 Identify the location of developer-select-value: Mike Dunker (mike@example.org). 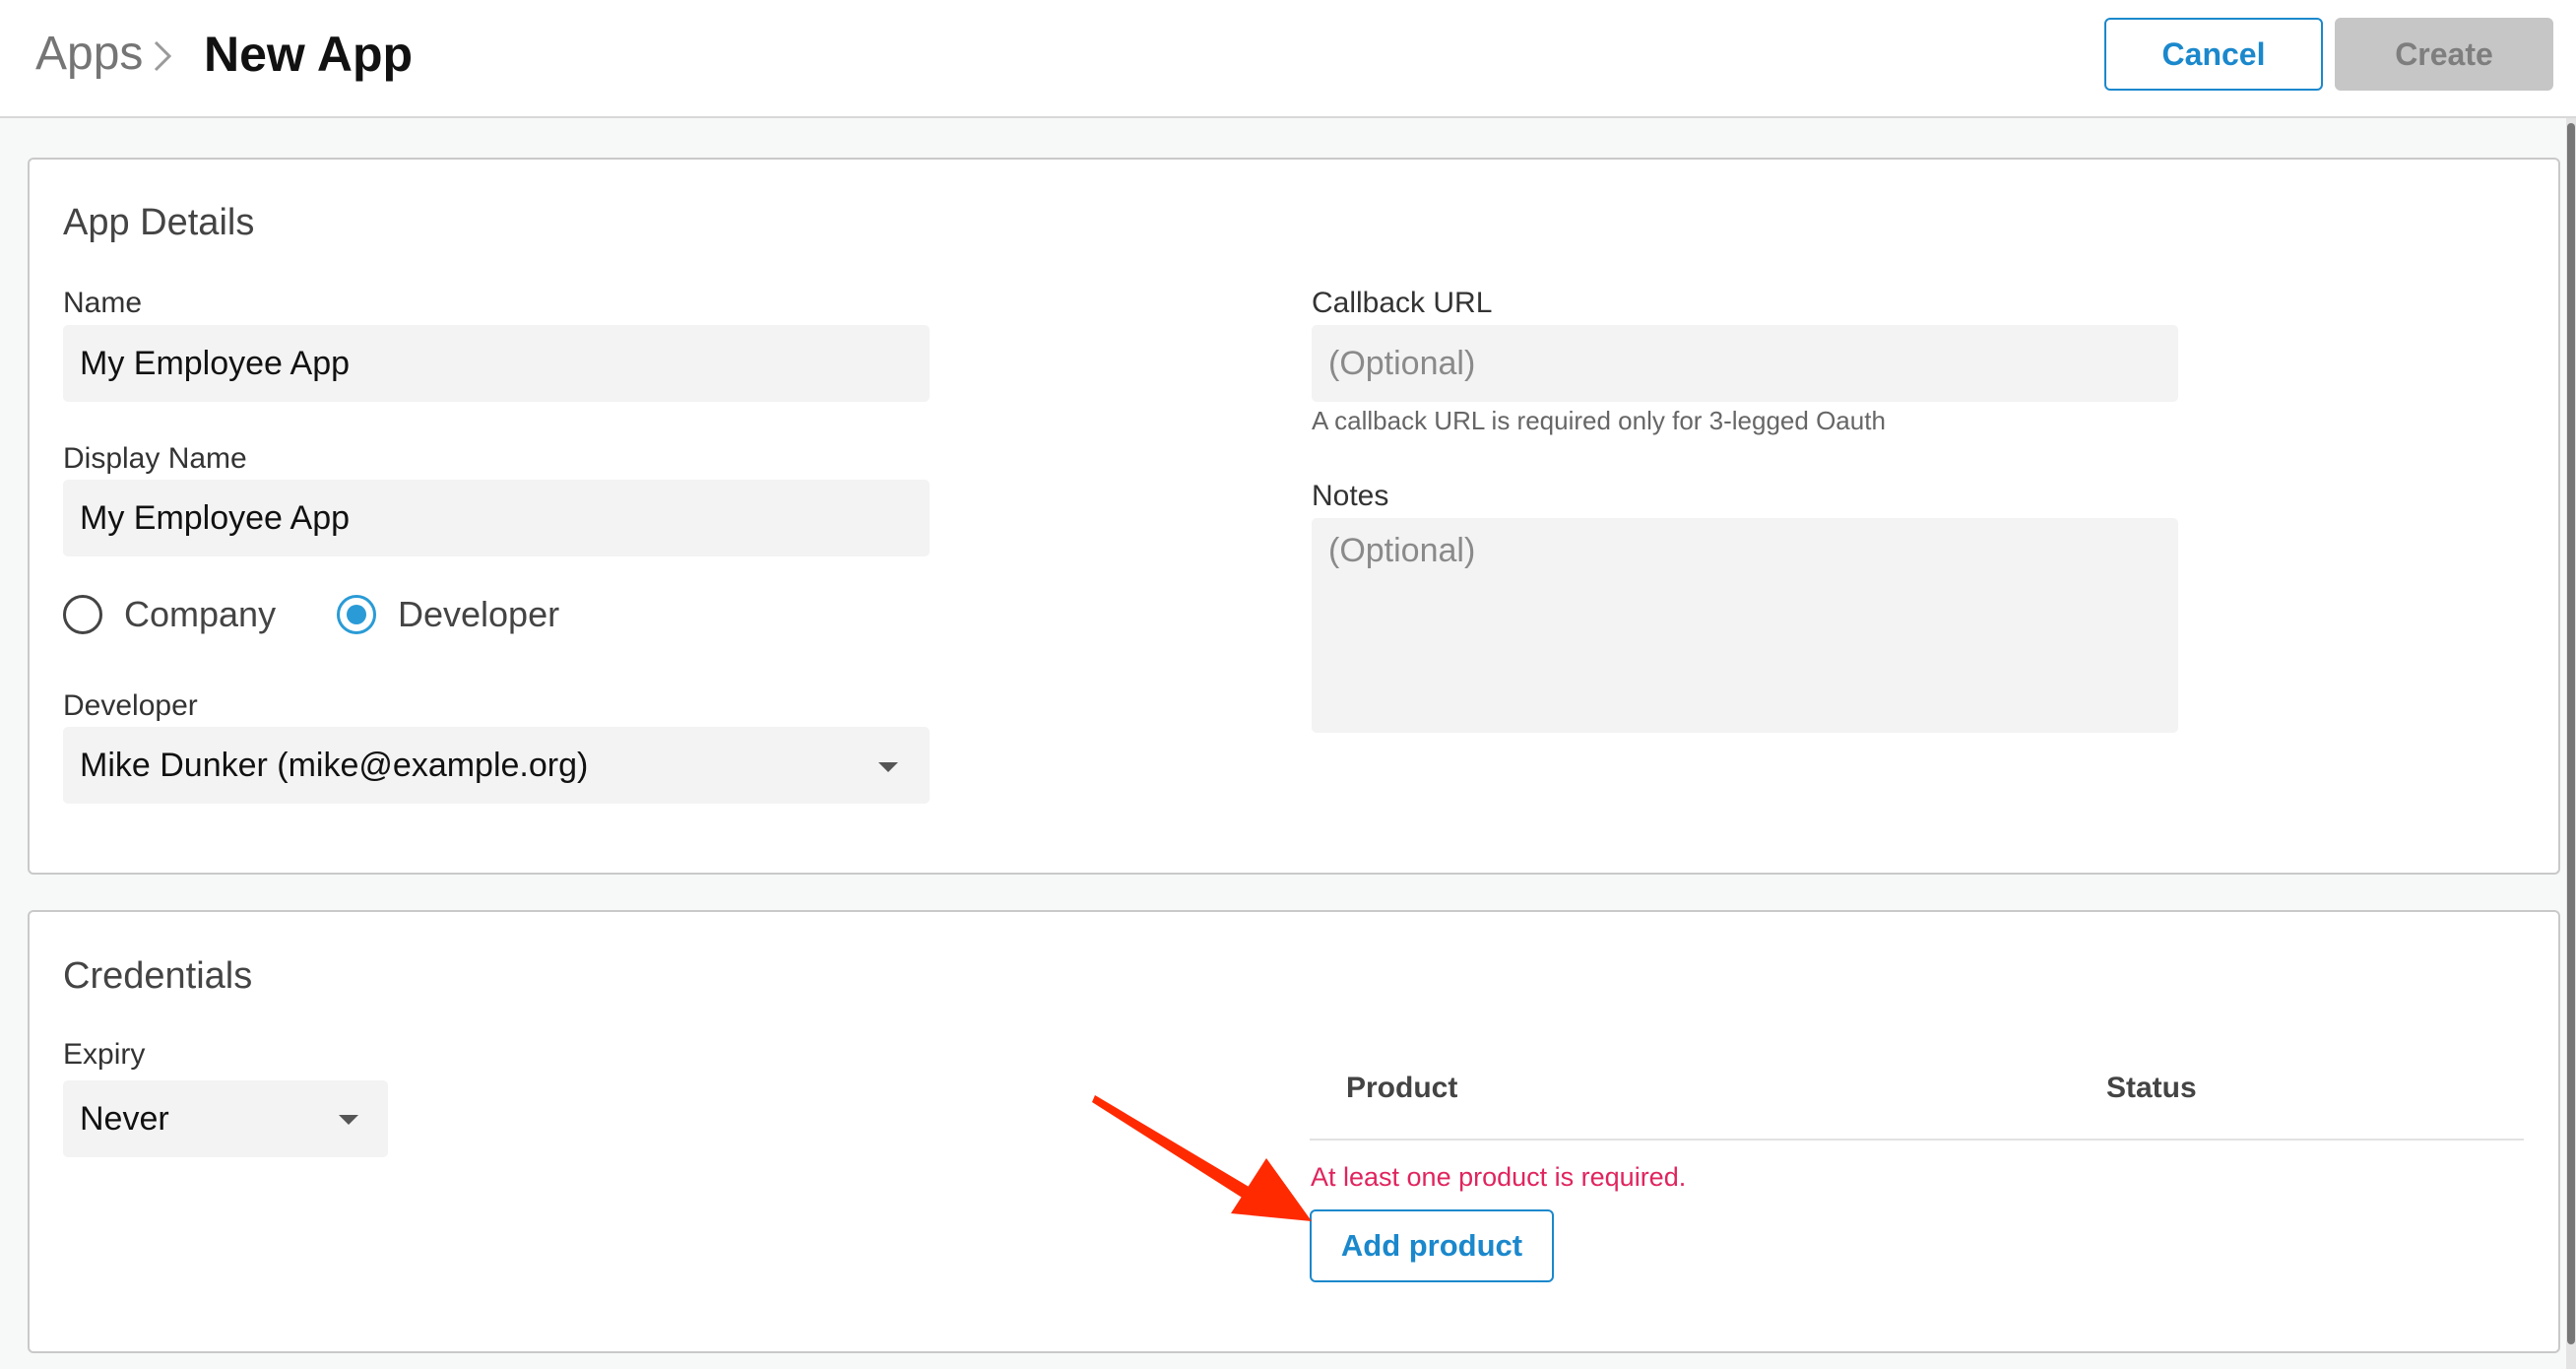
(334, 765).